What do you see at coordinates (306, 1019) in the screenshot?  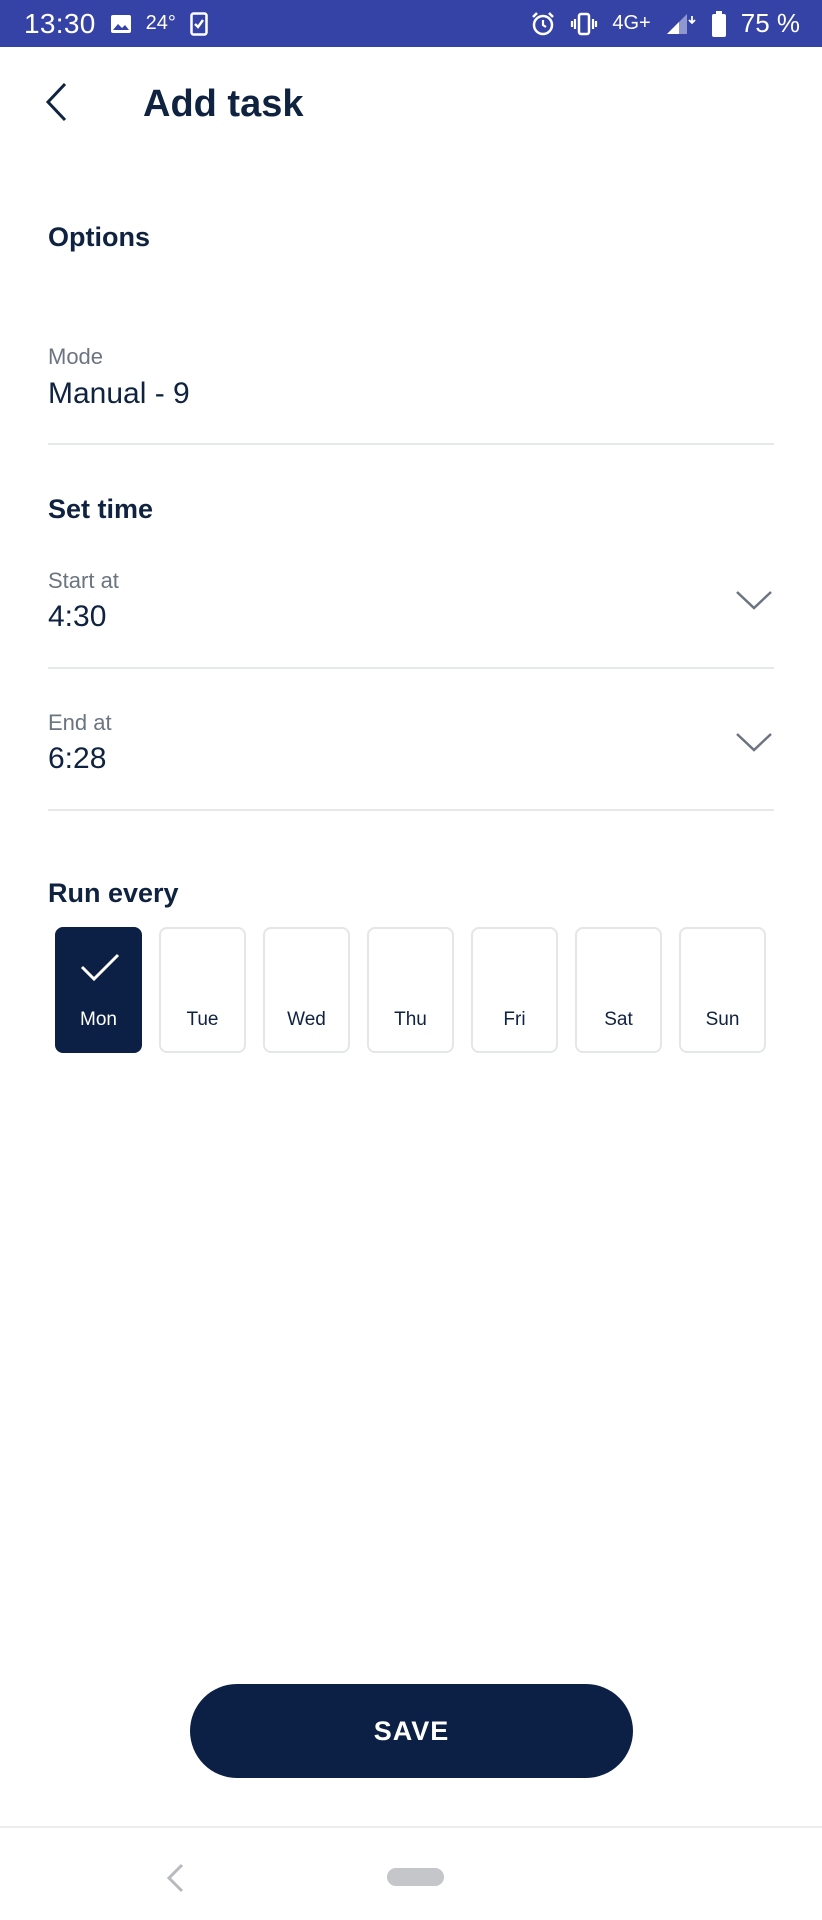 I see `day-label: Wed` at bounding box center [306, 1019].